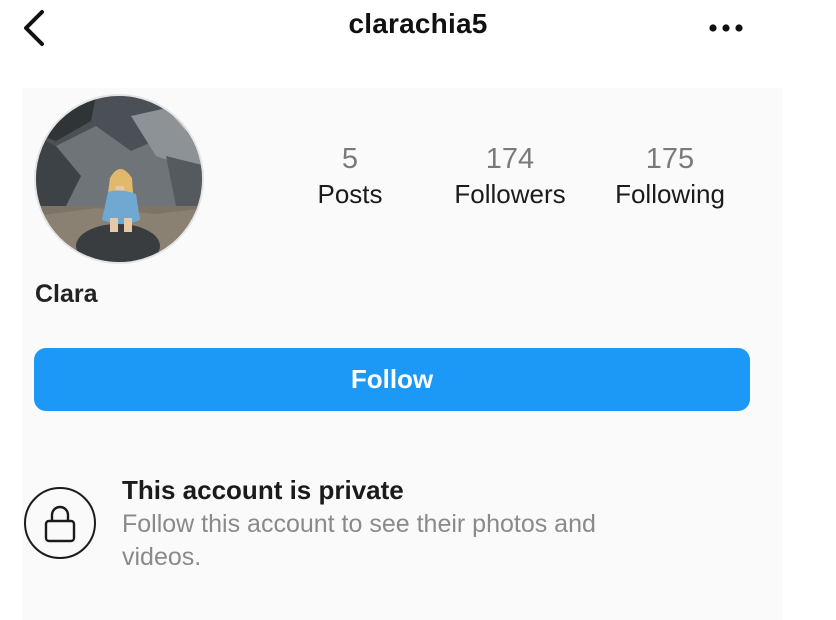  What do you see at coordinates (392, 379) in the screenshot?
I see `follow-button: Follow` at bounding box center [392, 379].